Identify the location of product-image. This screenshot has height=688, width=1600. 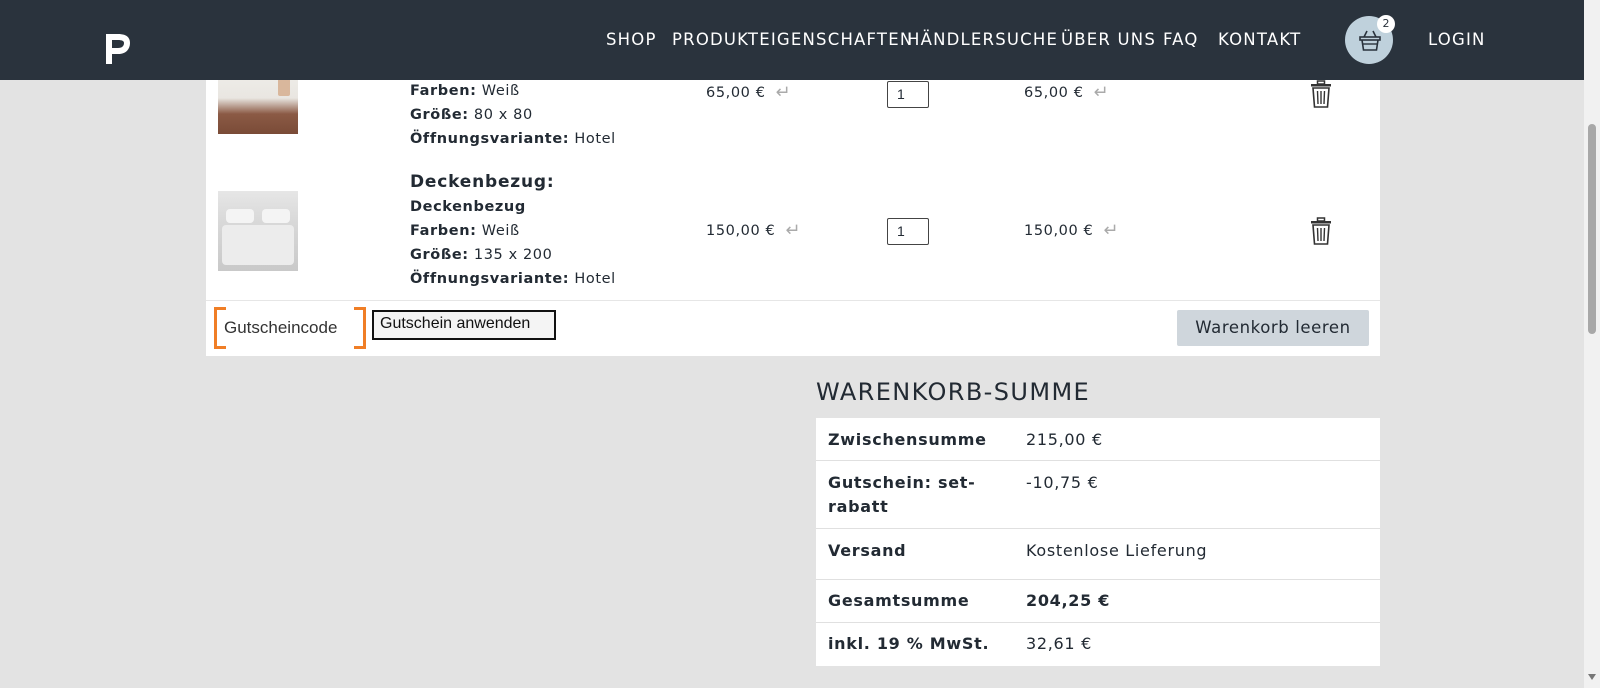
(258, 231).